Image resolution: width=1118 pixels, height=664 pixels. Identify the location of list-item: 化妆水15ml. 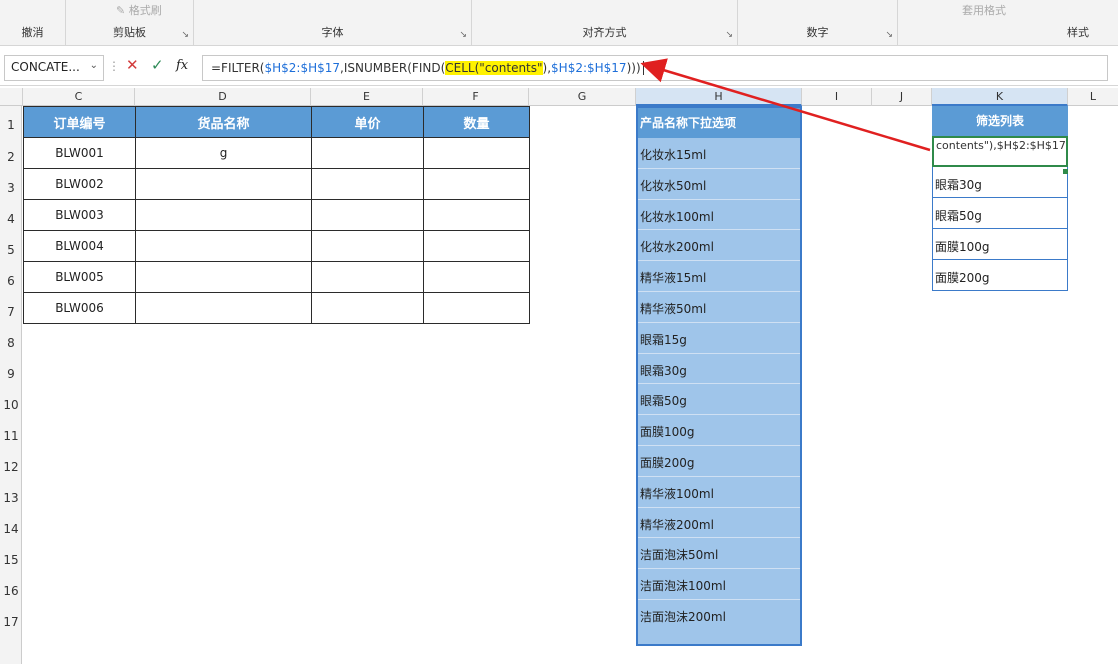
(719, 153).